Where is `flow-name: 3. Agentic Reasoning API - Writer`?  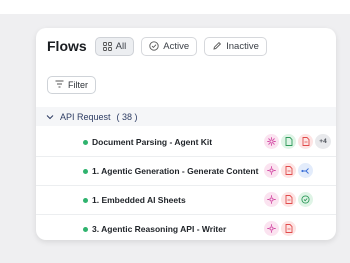 flow-name: 3. Agentic Reasoning API - Writer is located at coordinates (159, 229).